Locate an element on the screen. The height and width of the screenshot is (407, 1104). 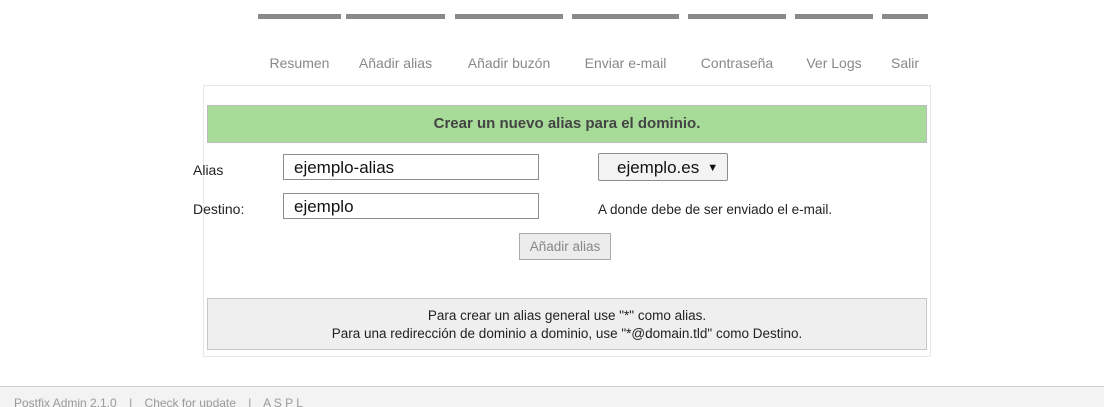
alias-input: ejemplo-alias is located at coordinates (411, 167).